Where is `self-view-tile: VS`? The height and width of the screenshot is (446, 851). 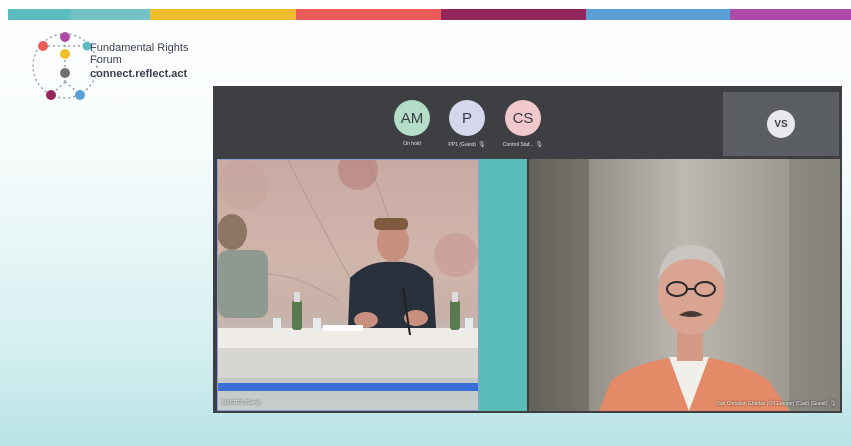
self-view-tile: VS is located at coordinates (781, 124).